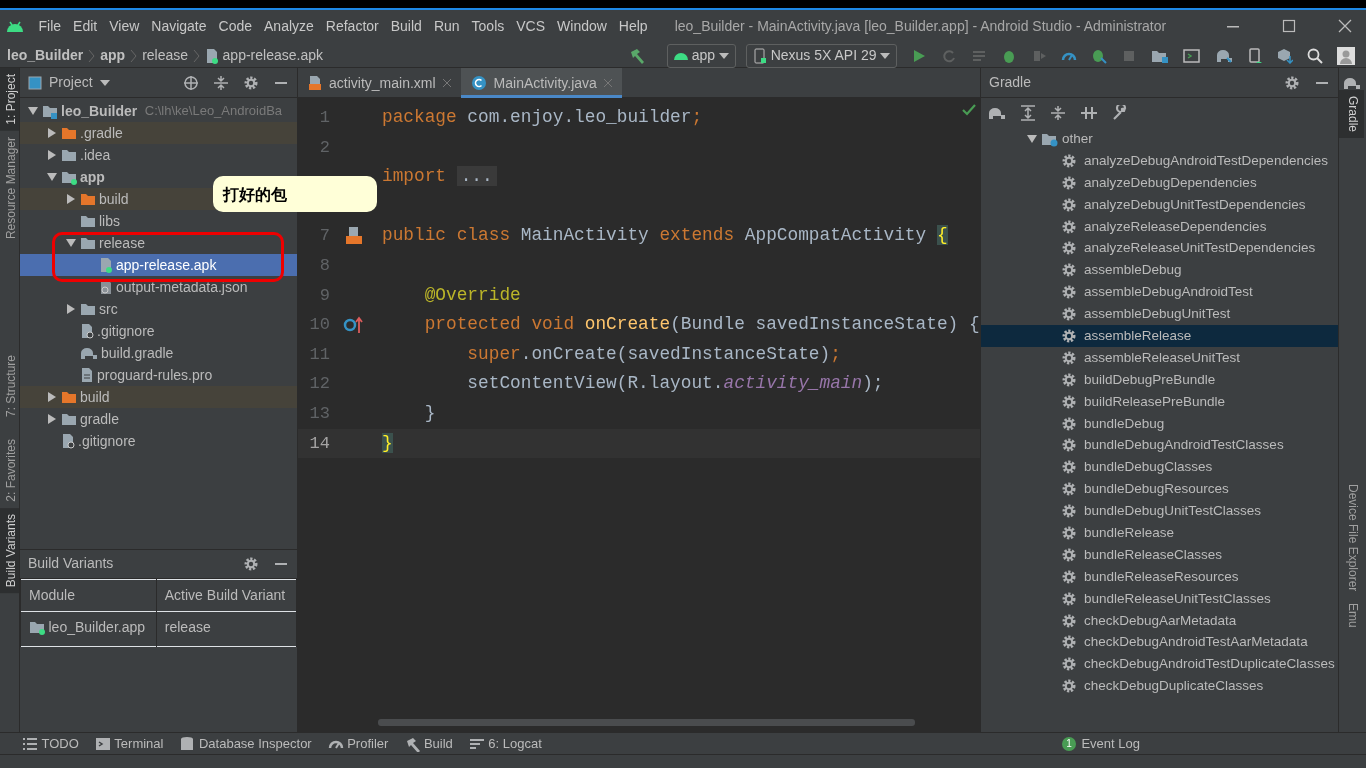 The width and height of the screenshot is (1366, 768). I want to click on tool-window-button: Terminal, so click(129, 743).